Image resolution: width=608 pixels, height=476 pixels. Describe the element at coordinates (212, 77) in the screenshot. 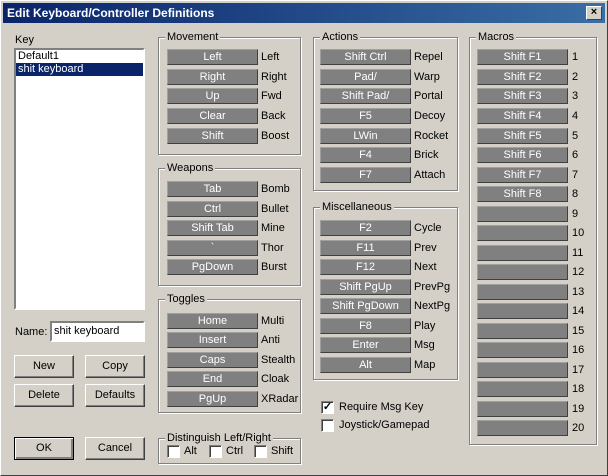

I see `movement-key-right: Right` at that location.